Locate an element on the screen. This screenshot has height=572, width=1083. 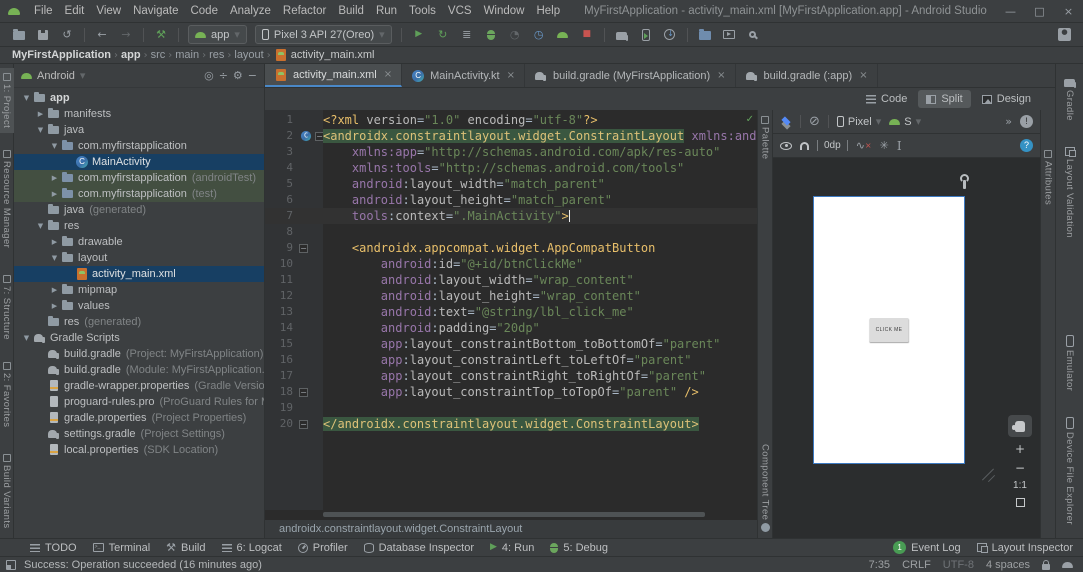
tree-item-mipmap: ▶ mipmap is located at coordinates (139, 290).